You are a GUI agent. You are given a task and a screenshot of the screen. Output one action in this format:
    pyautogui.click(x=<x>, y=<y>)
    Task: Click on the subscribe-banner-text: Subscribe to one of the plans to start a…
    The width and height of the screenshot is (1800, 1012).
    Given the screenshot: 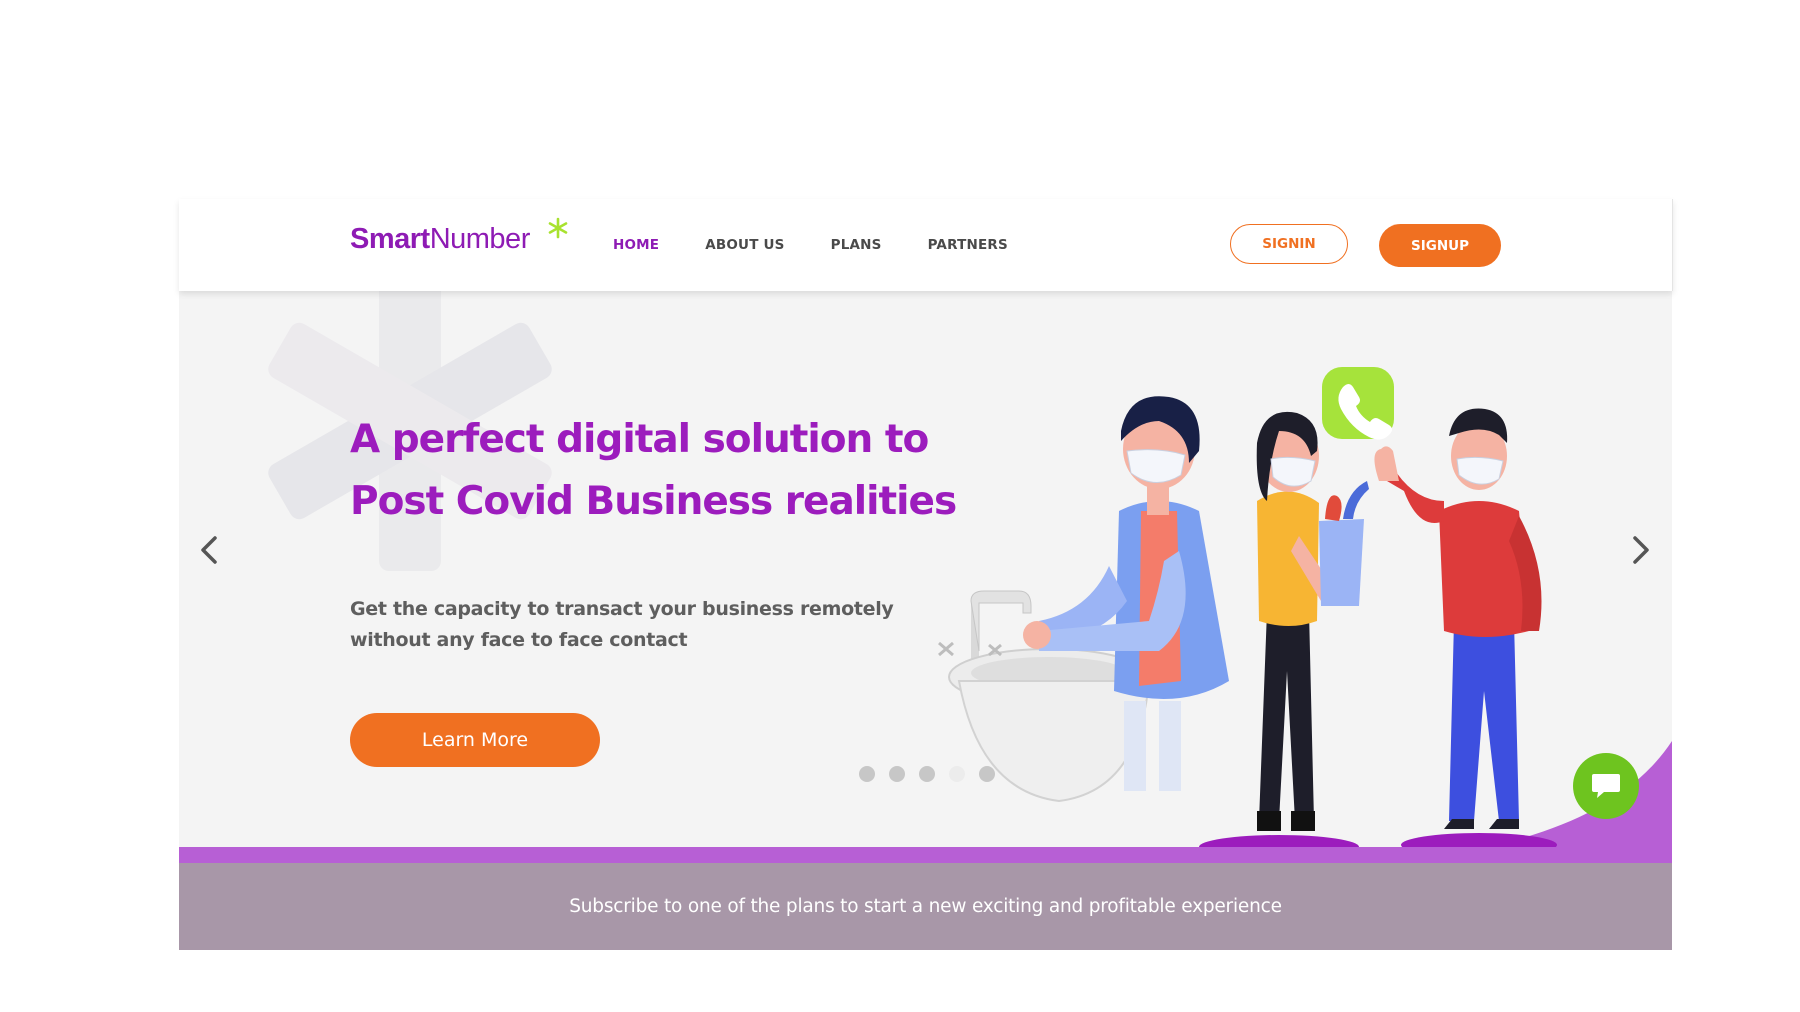 What is the action you would take?
    pyautogui.click(x=925, y=906)
    